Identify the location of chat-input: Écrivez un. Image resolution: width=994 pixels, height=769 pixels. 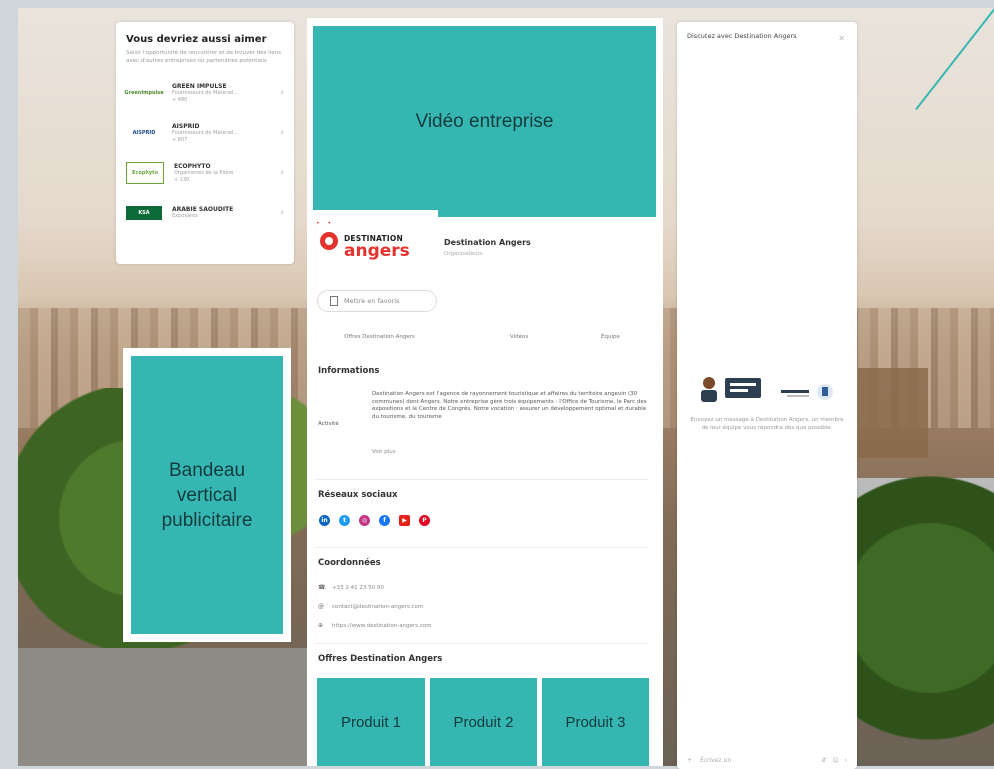
(760, 760).